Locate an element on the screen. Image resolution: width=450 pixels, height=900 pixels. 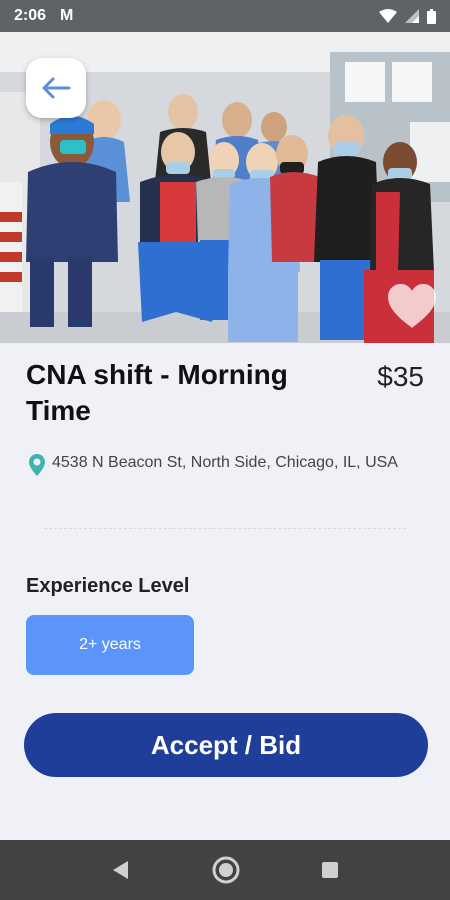
wifi-icon is located at coordinates (388, 16).